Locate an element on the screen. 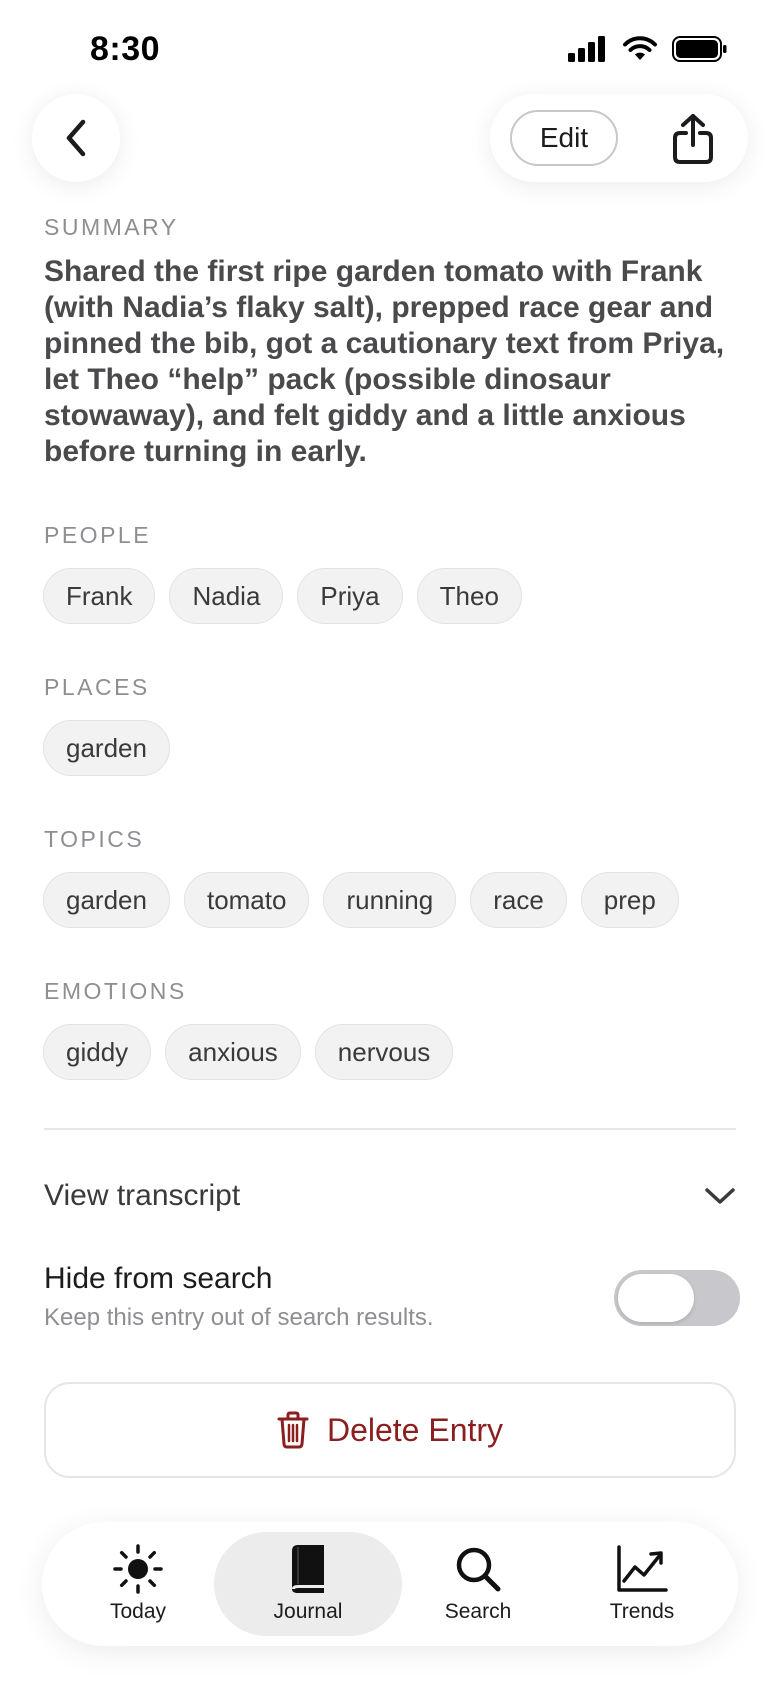  places-chips: garden is located at coordinates (106, 748).